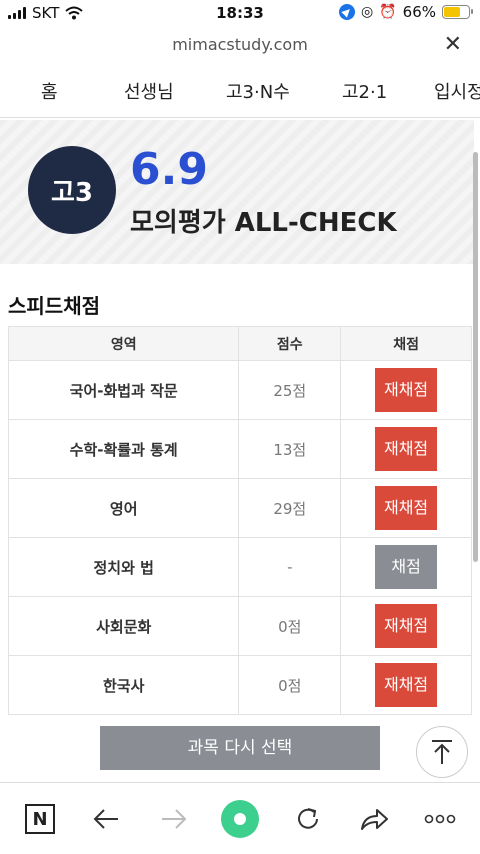  Describe the element at coordinates (123, 626) in the screenshot. I see `subject-cell: 사회문화` at that location.